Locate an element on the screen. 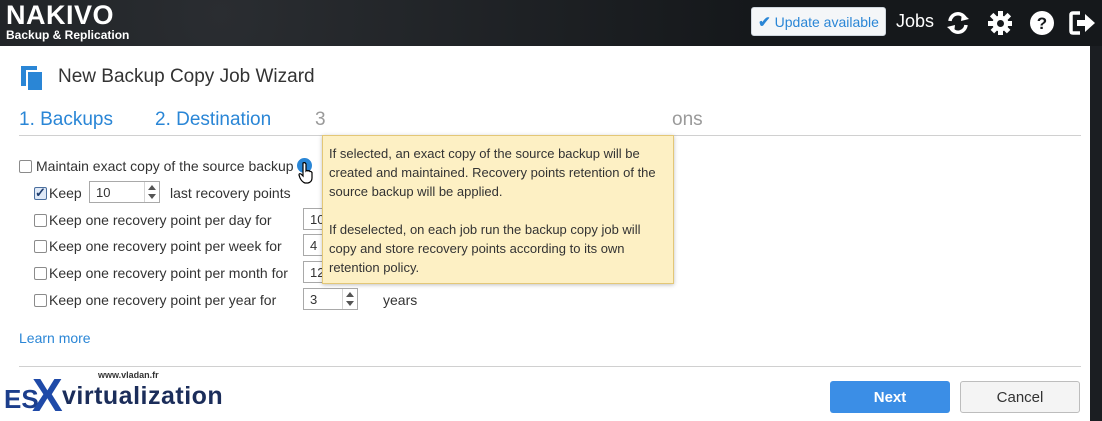 The width and height of the screenshot is (1102, 421). per-week-value: 4 is located at coordinates (314, 245).